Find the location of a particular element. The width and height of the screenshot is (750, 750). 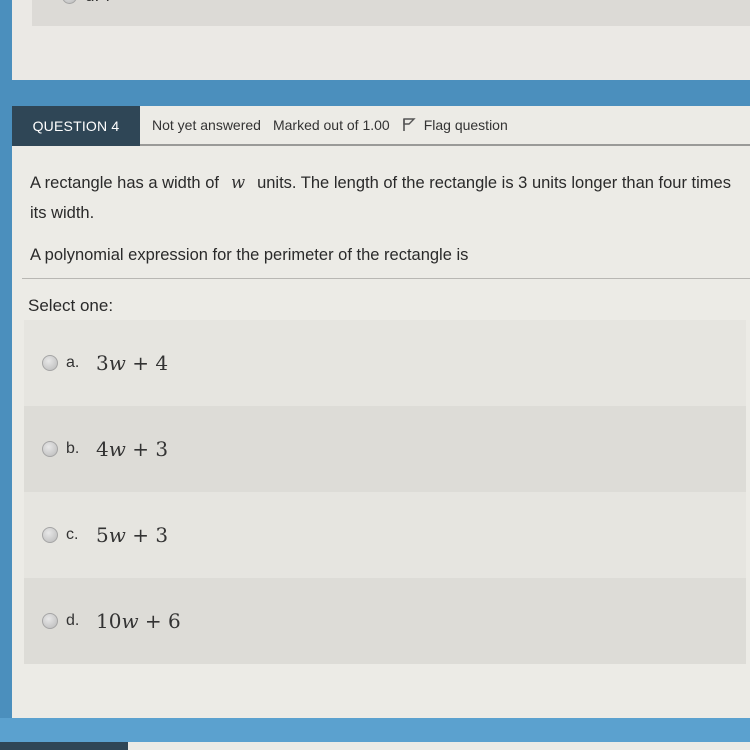

divider is located at coordinates (386, 278).